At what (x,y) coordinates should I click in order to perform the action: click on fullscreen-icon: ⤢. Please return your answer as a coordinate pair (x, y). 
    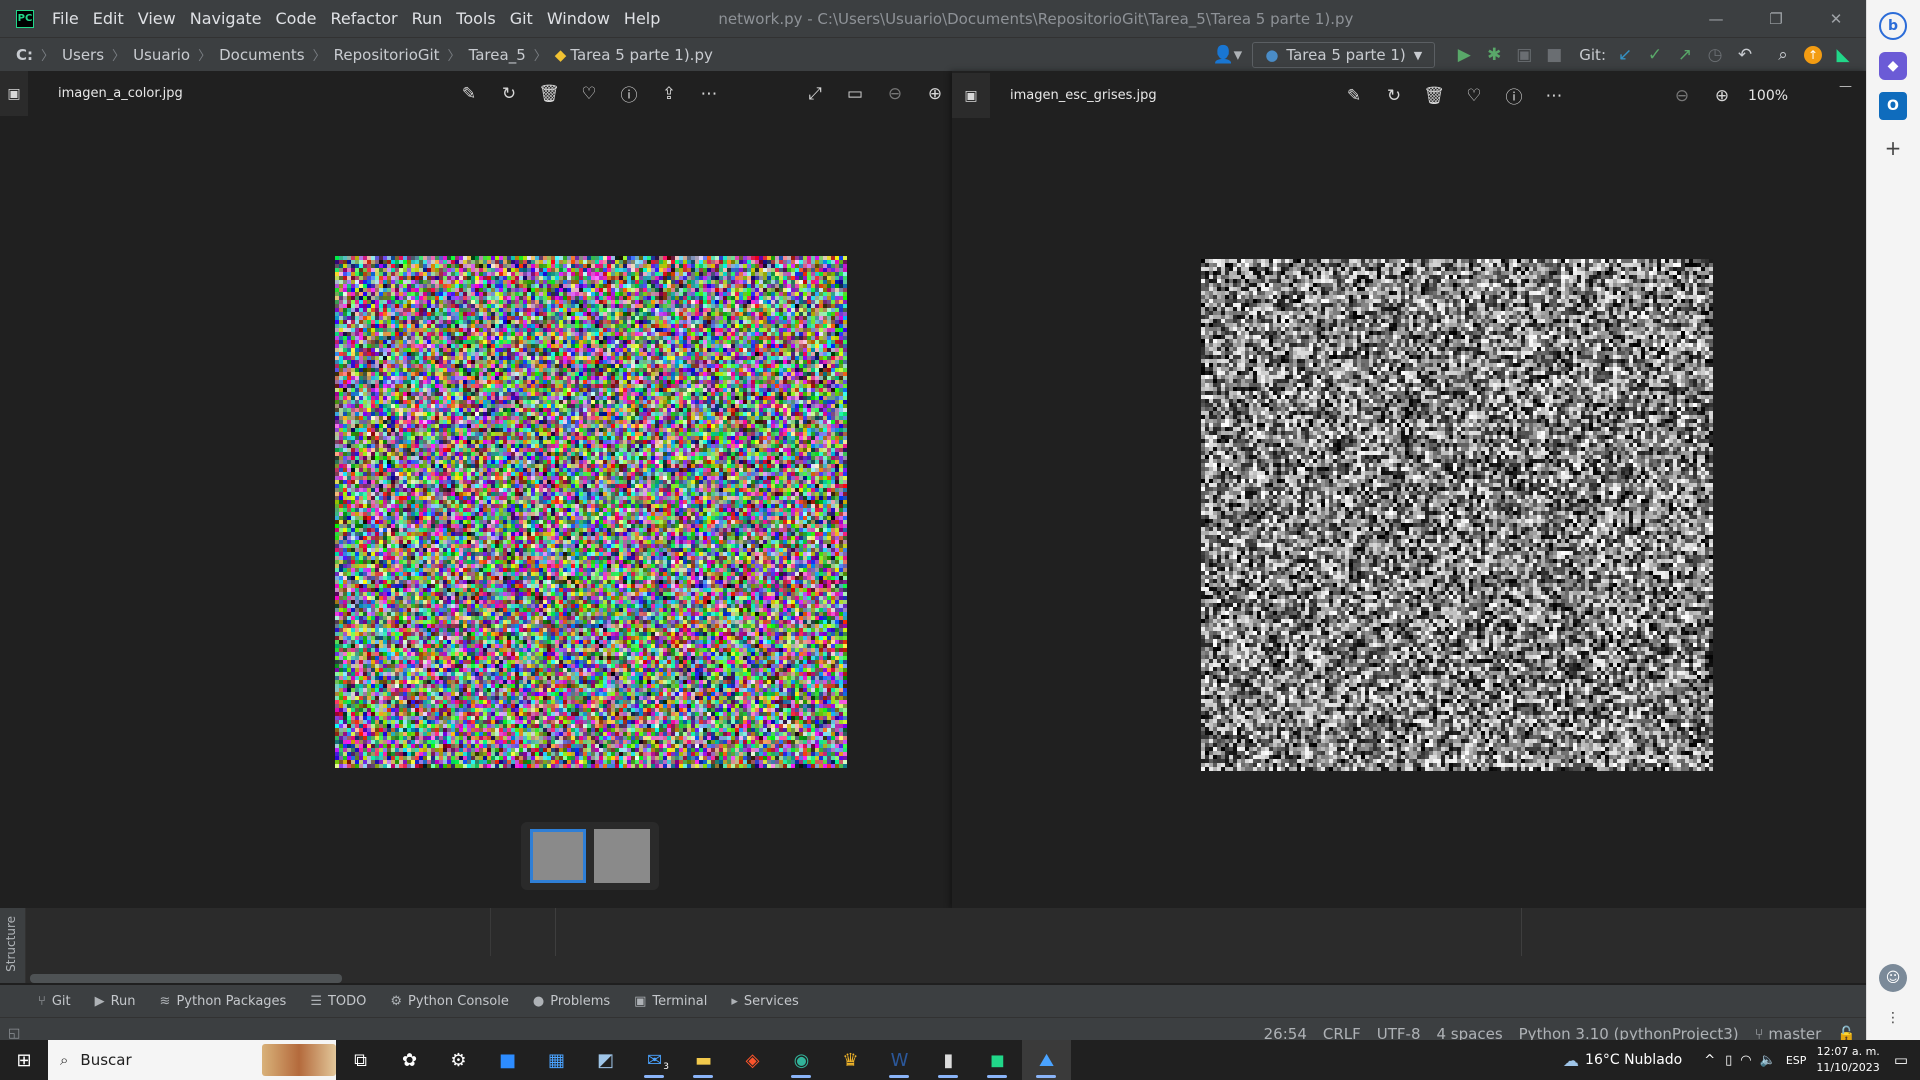
    Looking at the image, I should click on (815, 94).